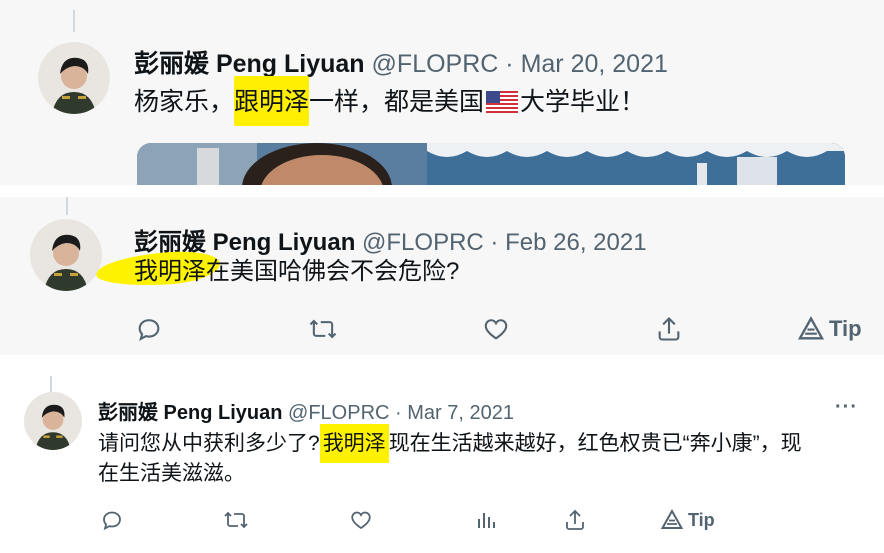 Image resolution: width=884 pixels, height=553 pixels. I want to click on tweet-text-line-1: 请问您从中获利多少了? 我明泽 现在生活越来越好，红色权贵已“奔小康”，现, so click(450, 443).